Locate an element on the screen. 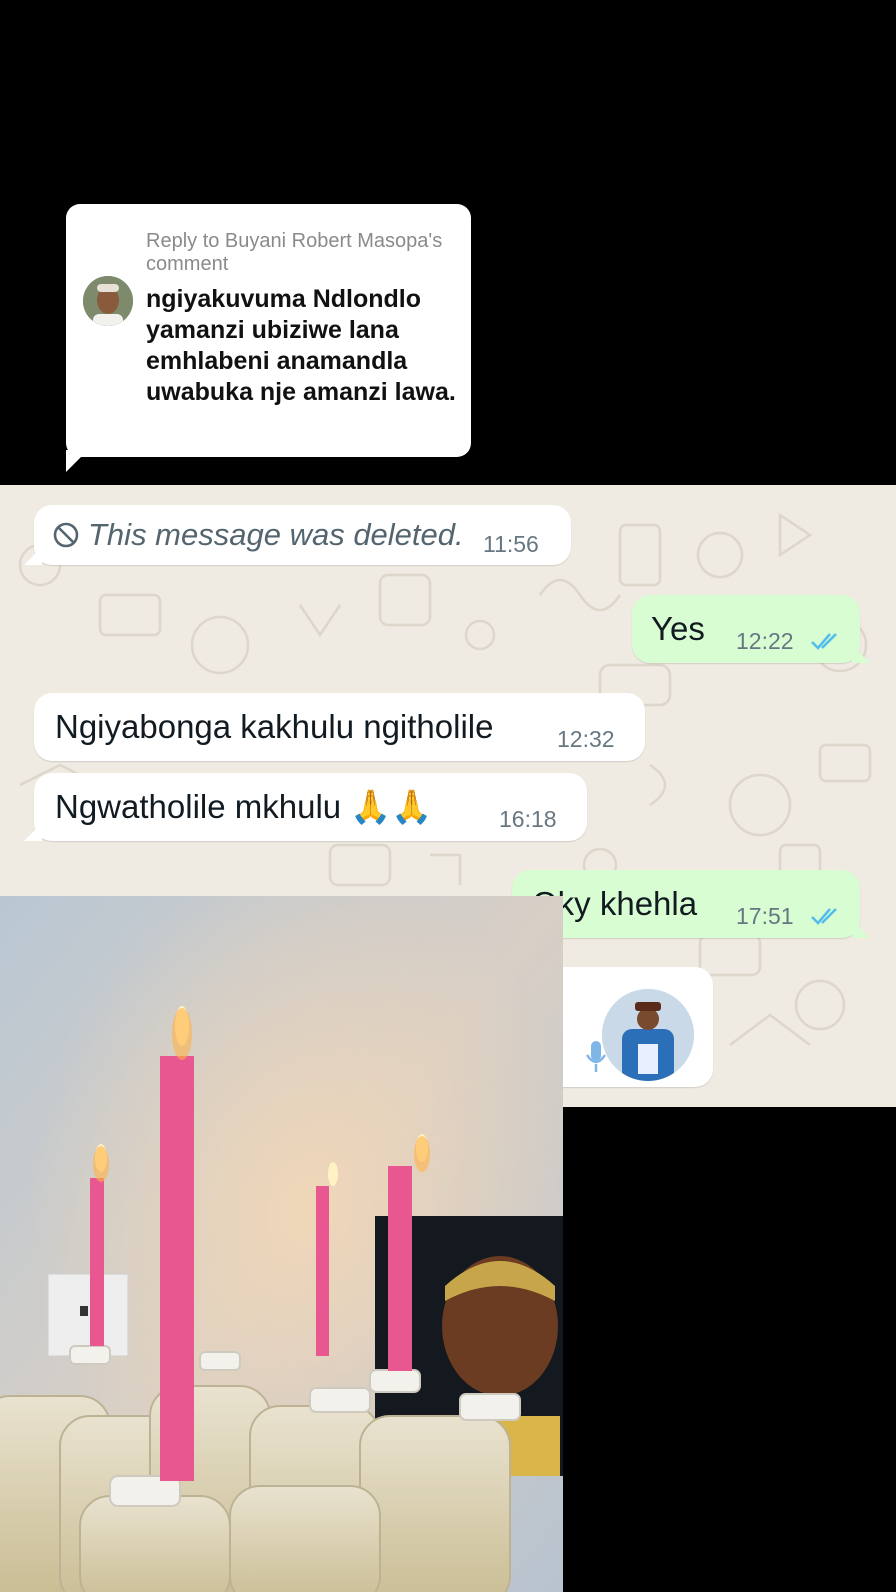  voice-note-bubble is located at coordinates (626, 1027).